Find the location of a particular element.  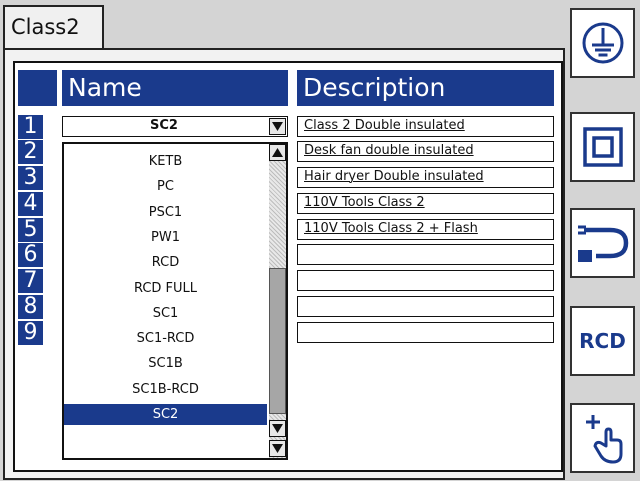

description-text: Hair dryer Double insulated is located at coordinates (394, 176).